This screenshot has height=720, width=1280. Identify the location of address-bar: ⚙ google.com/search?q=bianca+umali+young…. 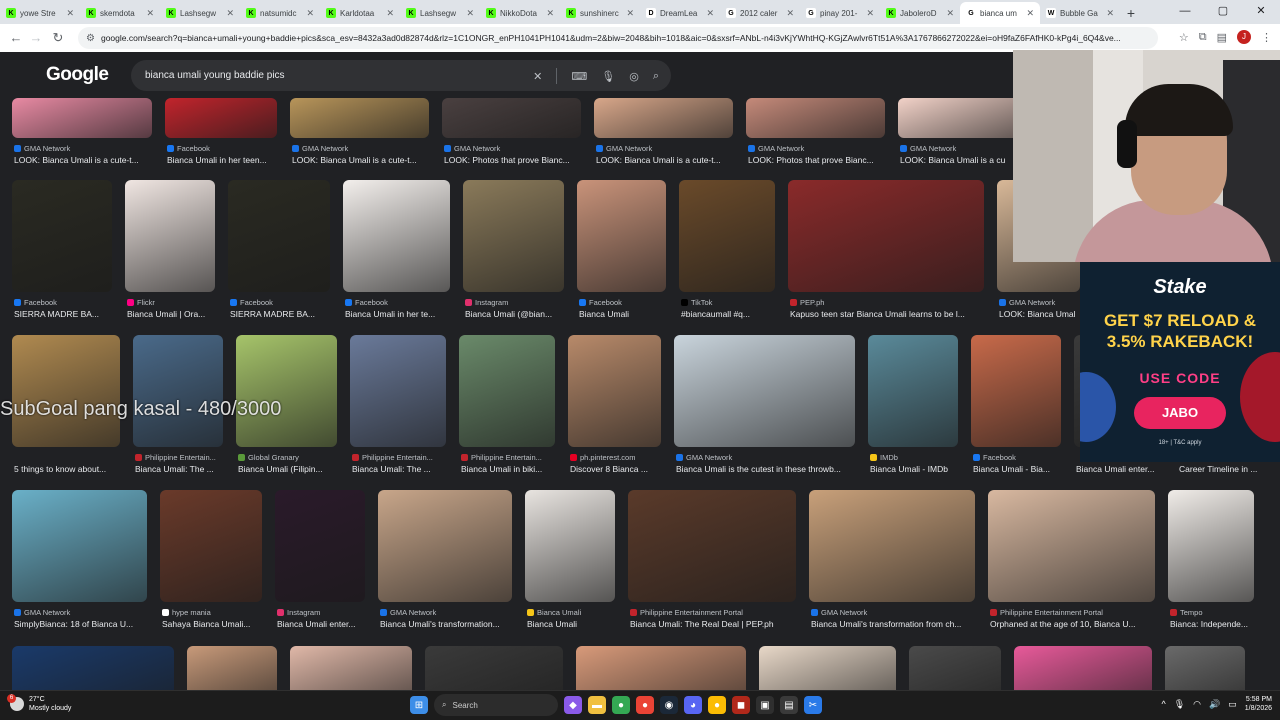
(618, 38).